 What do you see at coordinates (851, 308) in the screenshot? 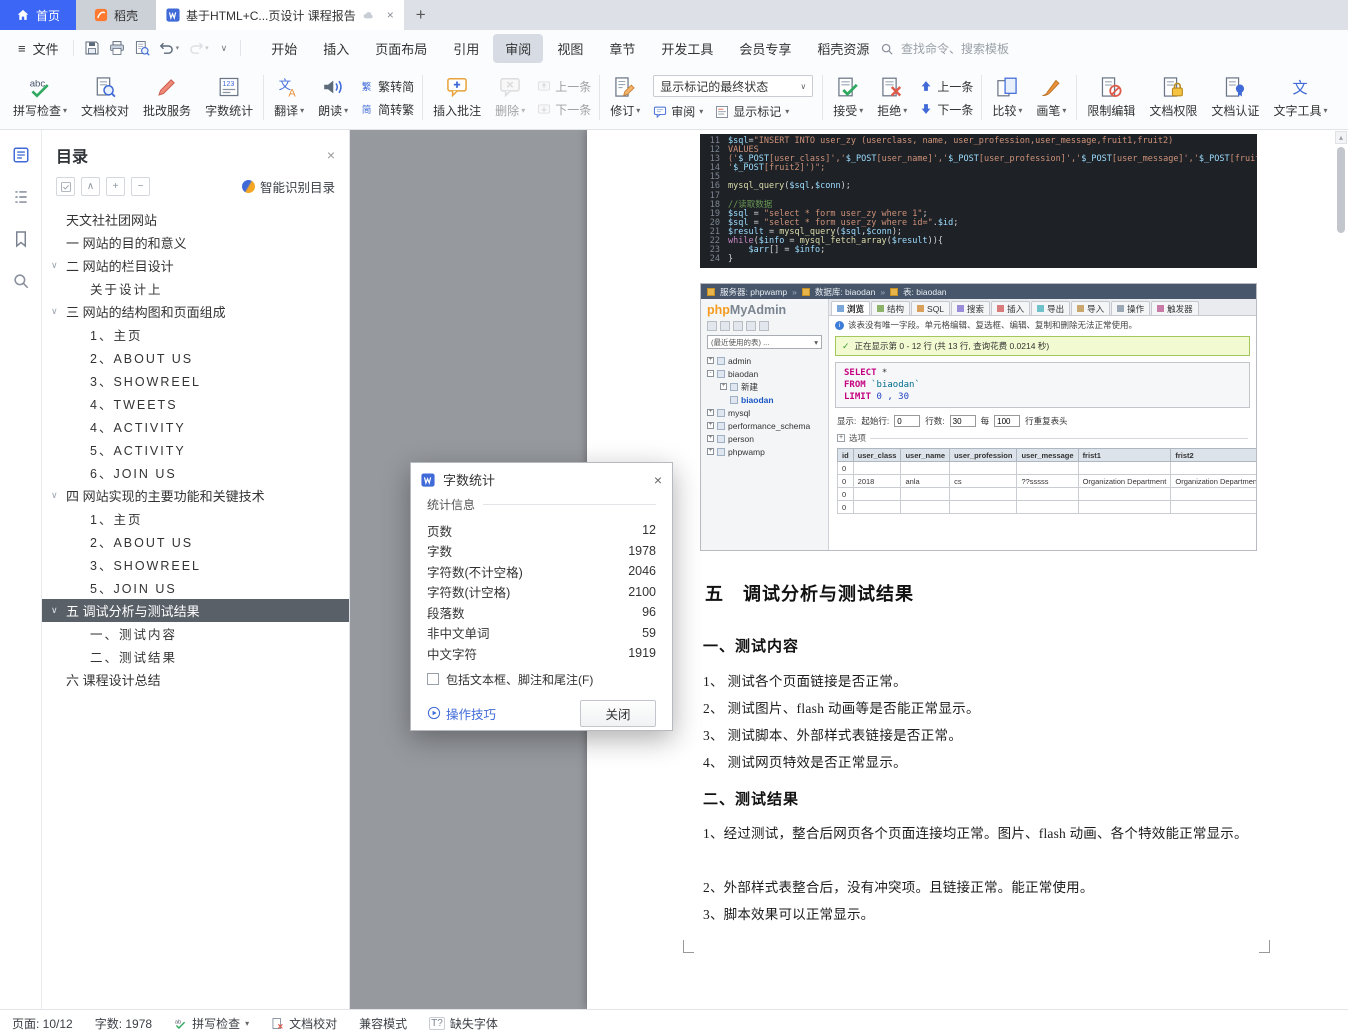
I see `pma-tab: 浏览` at bounding box center [851, 308].